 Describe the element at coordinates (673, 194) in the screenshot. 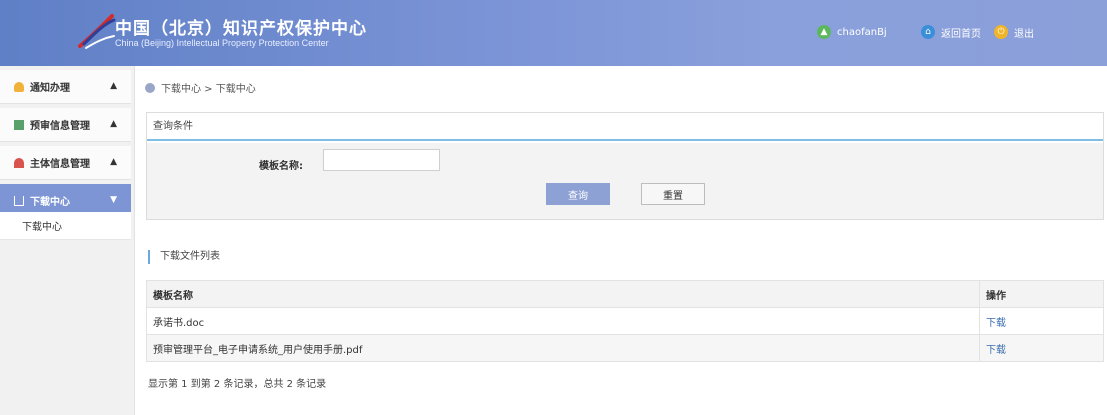

I see `reset-button: 重置` at that location.